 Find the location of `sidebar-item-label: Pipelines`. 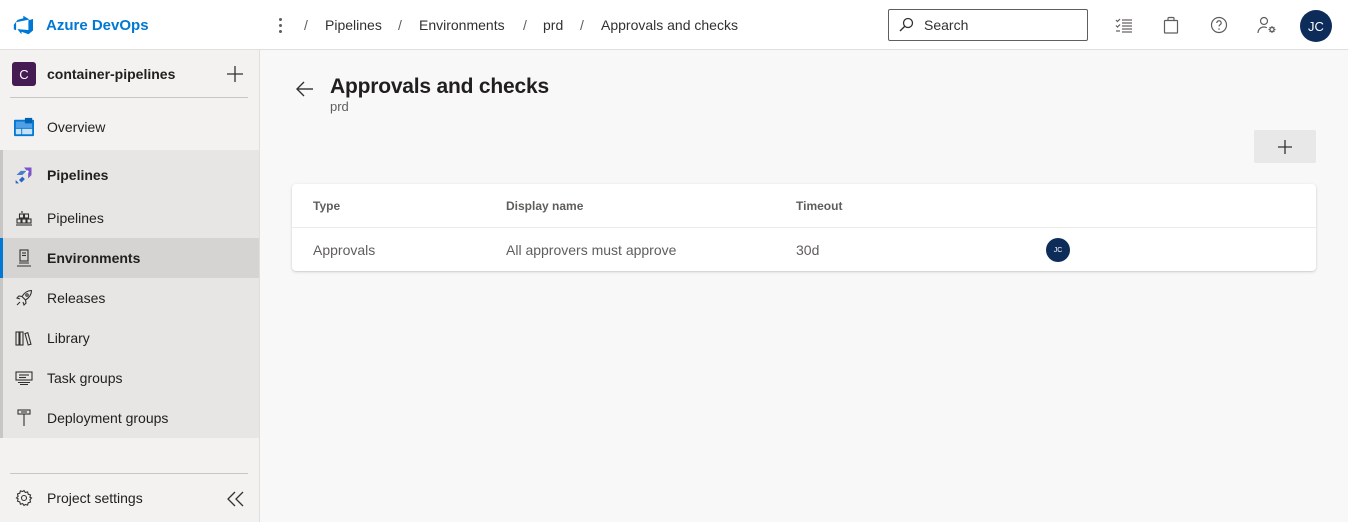

sidebar-item-label: Pipelines is located at coordinates (75, 218).